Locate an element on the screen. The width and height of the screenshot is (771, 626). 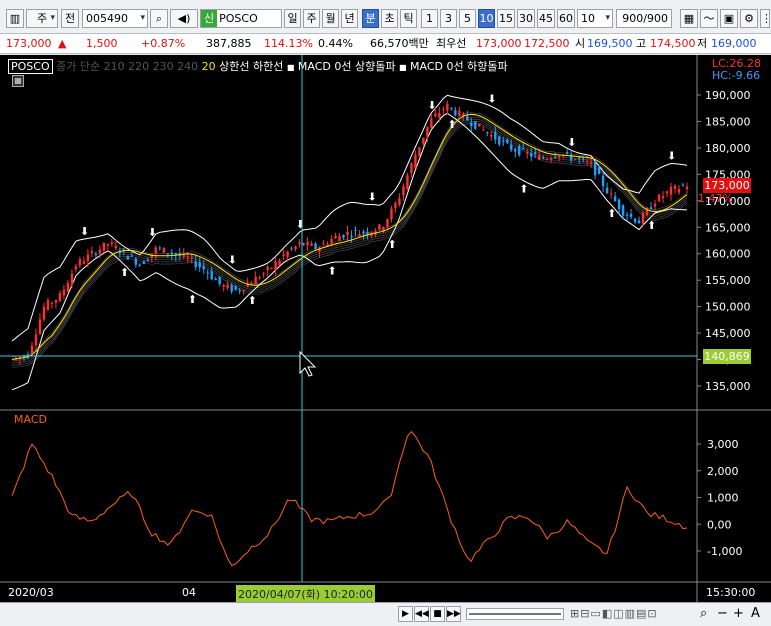
period-year: 년 is located at coordinates (349, 18).